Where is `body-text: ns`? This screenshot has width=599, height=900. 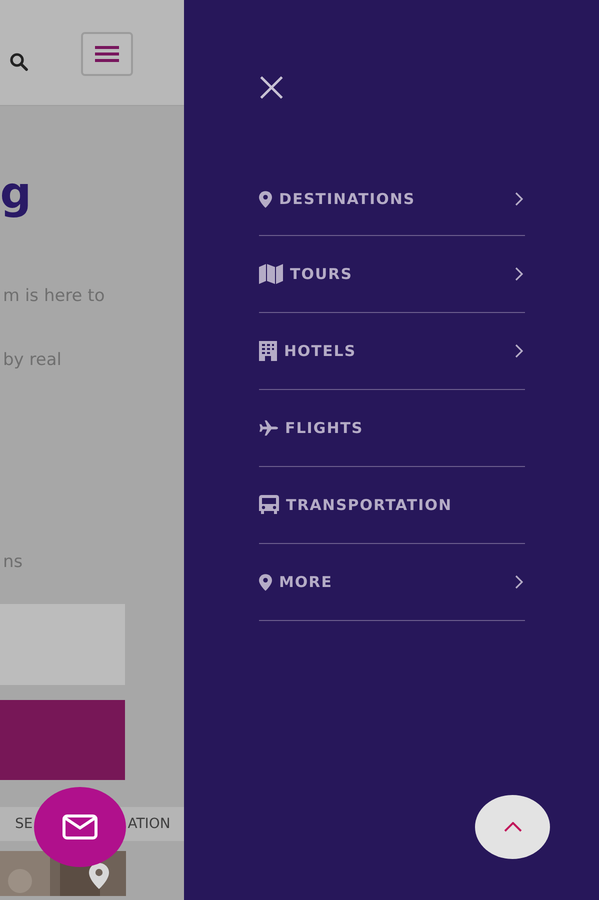 body-text: ns is located at coordinates (13, 562).